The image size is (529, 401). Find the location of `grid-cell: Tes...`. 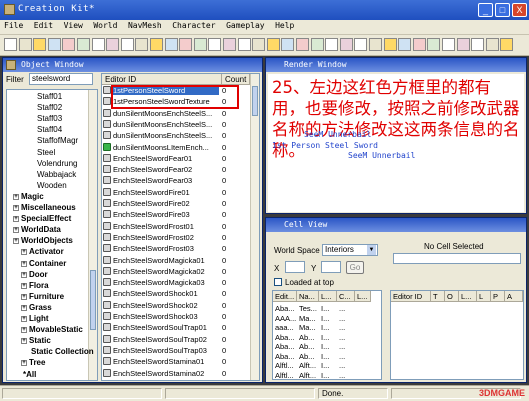

grid-cell: Tes... is located at coordinates (309, 308).